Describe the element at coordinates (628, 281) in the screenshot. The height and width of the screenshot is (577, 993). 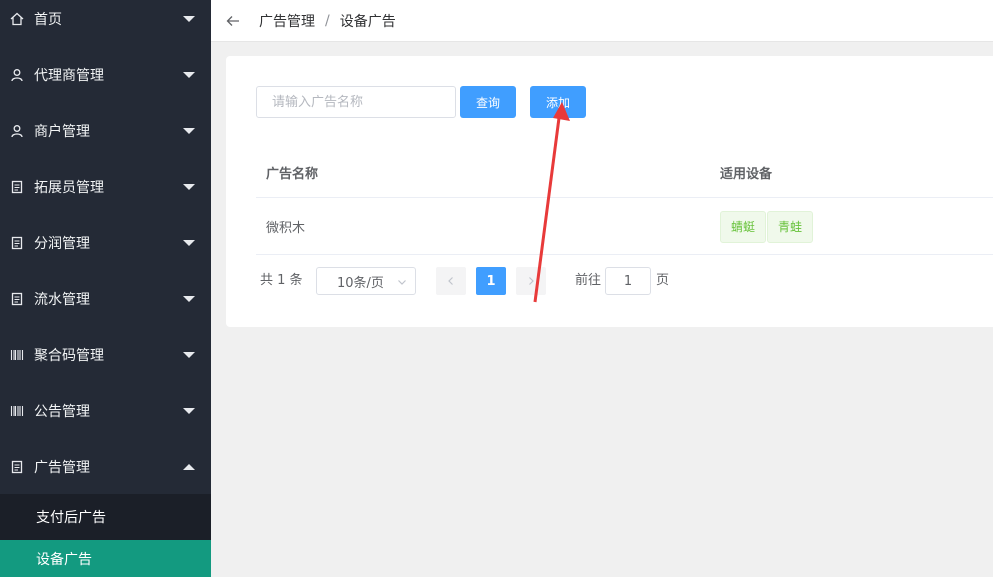
I see `goto-page-input` at that location.